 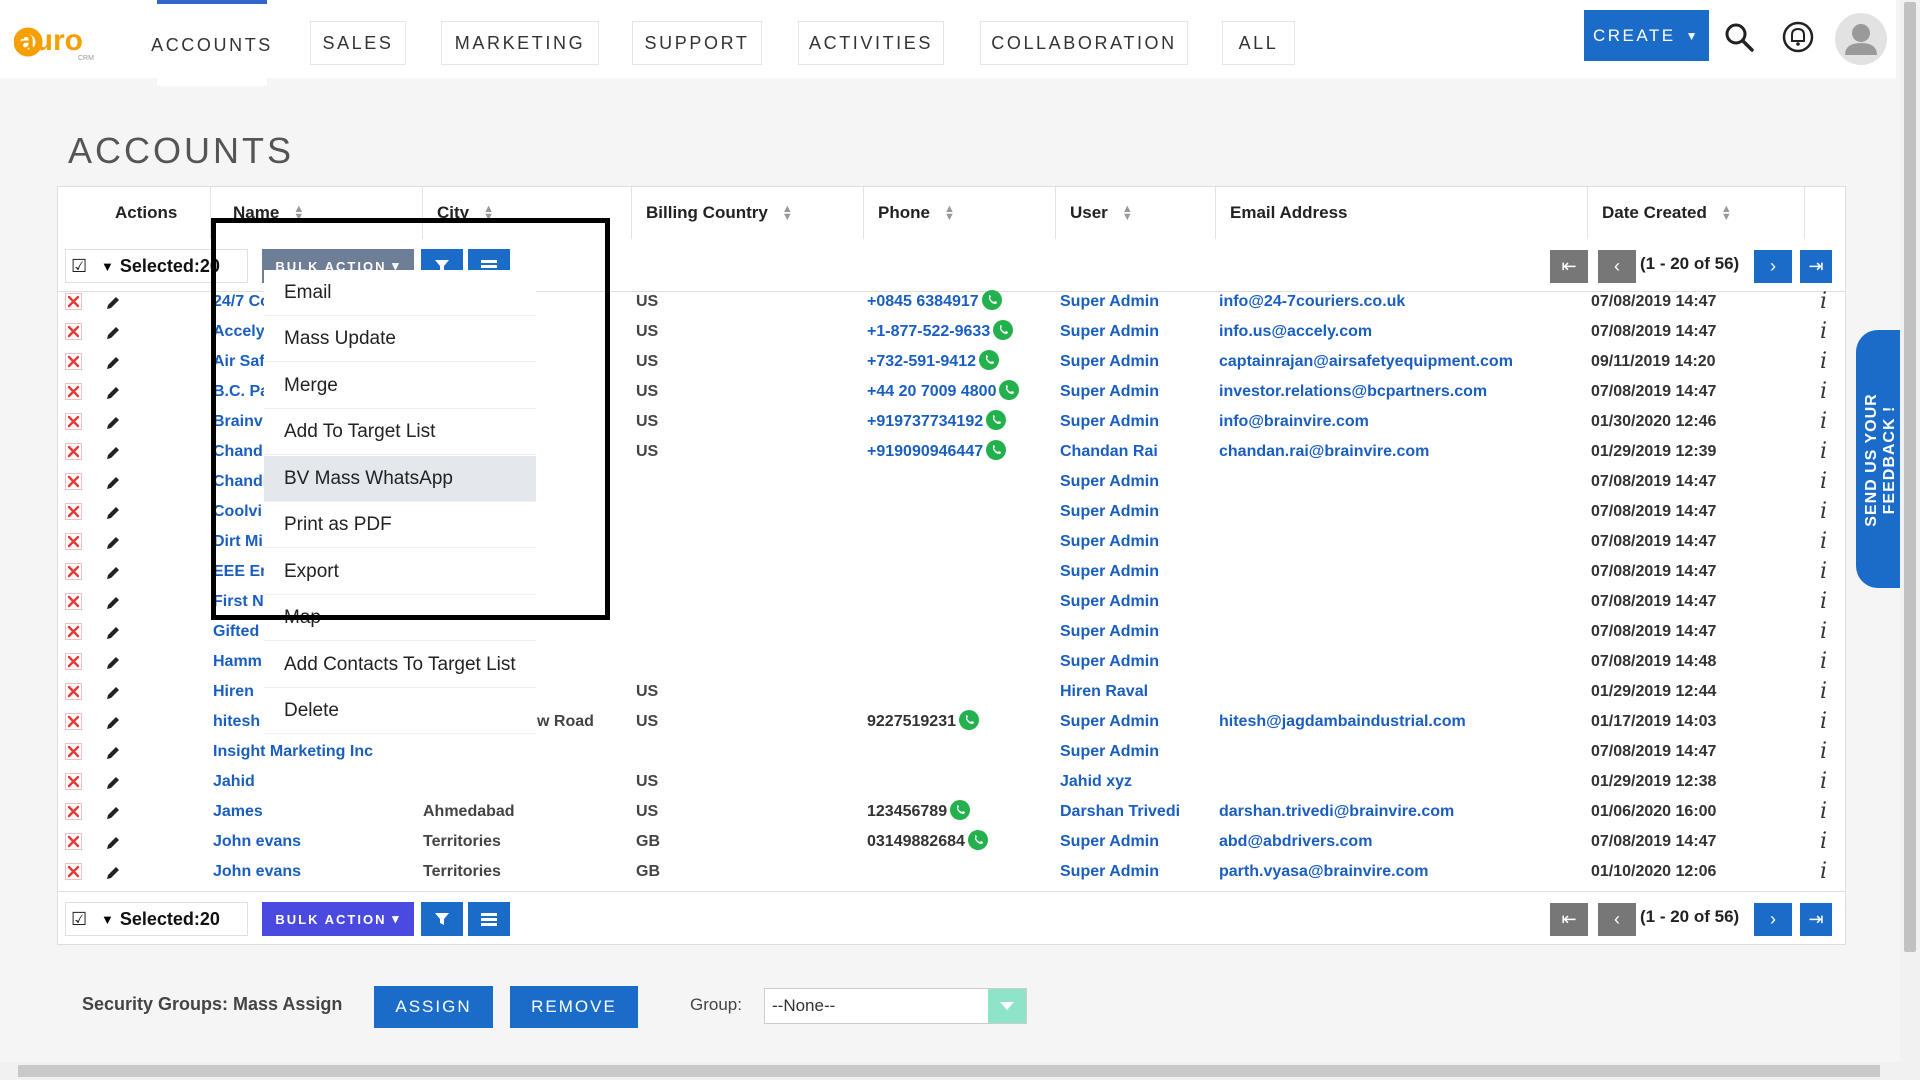 I want to click on scroll-thumb, so click(x=949, y=1071).